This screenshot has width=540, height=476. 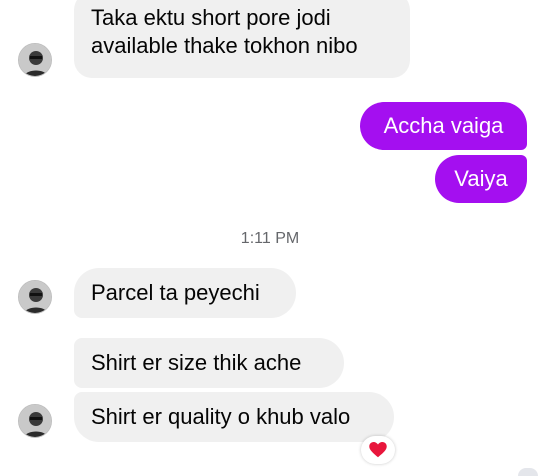 I want to click on message-reaction, so click(x=378, y=450).